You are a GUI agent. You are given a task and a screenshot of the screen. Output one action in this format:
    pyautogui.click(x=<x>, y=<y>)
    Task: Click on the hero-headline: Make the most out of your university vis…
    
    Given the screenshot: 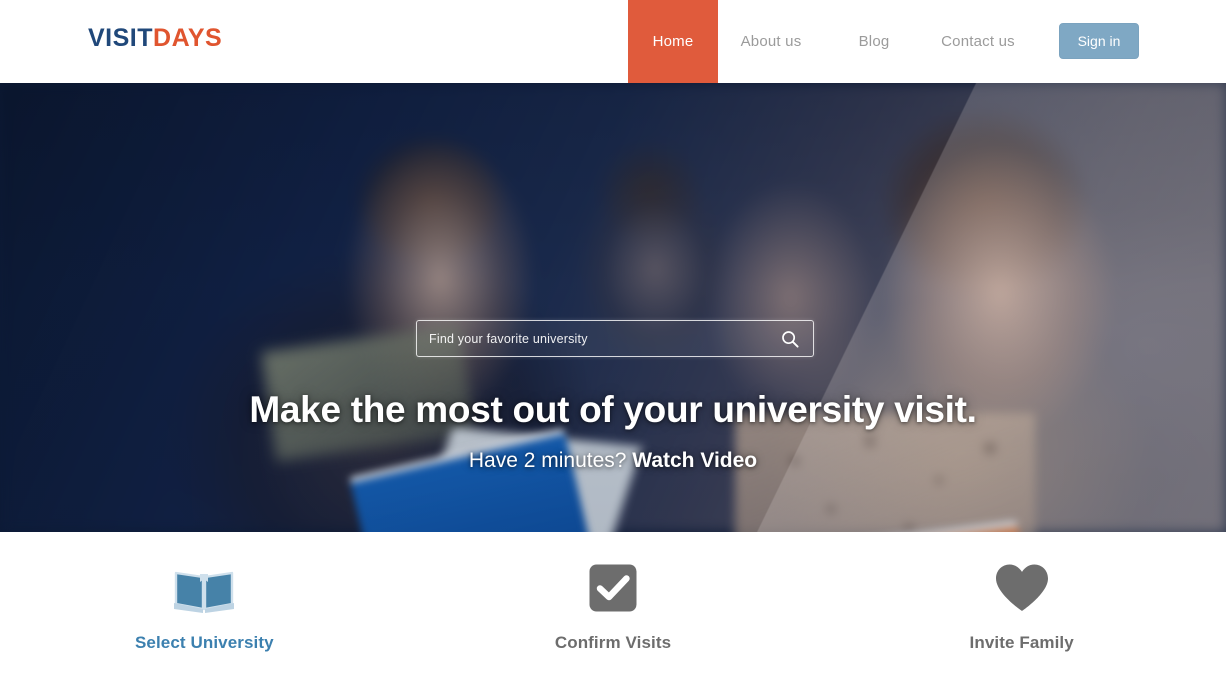 What is the action you would take?
    pyautogui.click(x=613, y=409)
    